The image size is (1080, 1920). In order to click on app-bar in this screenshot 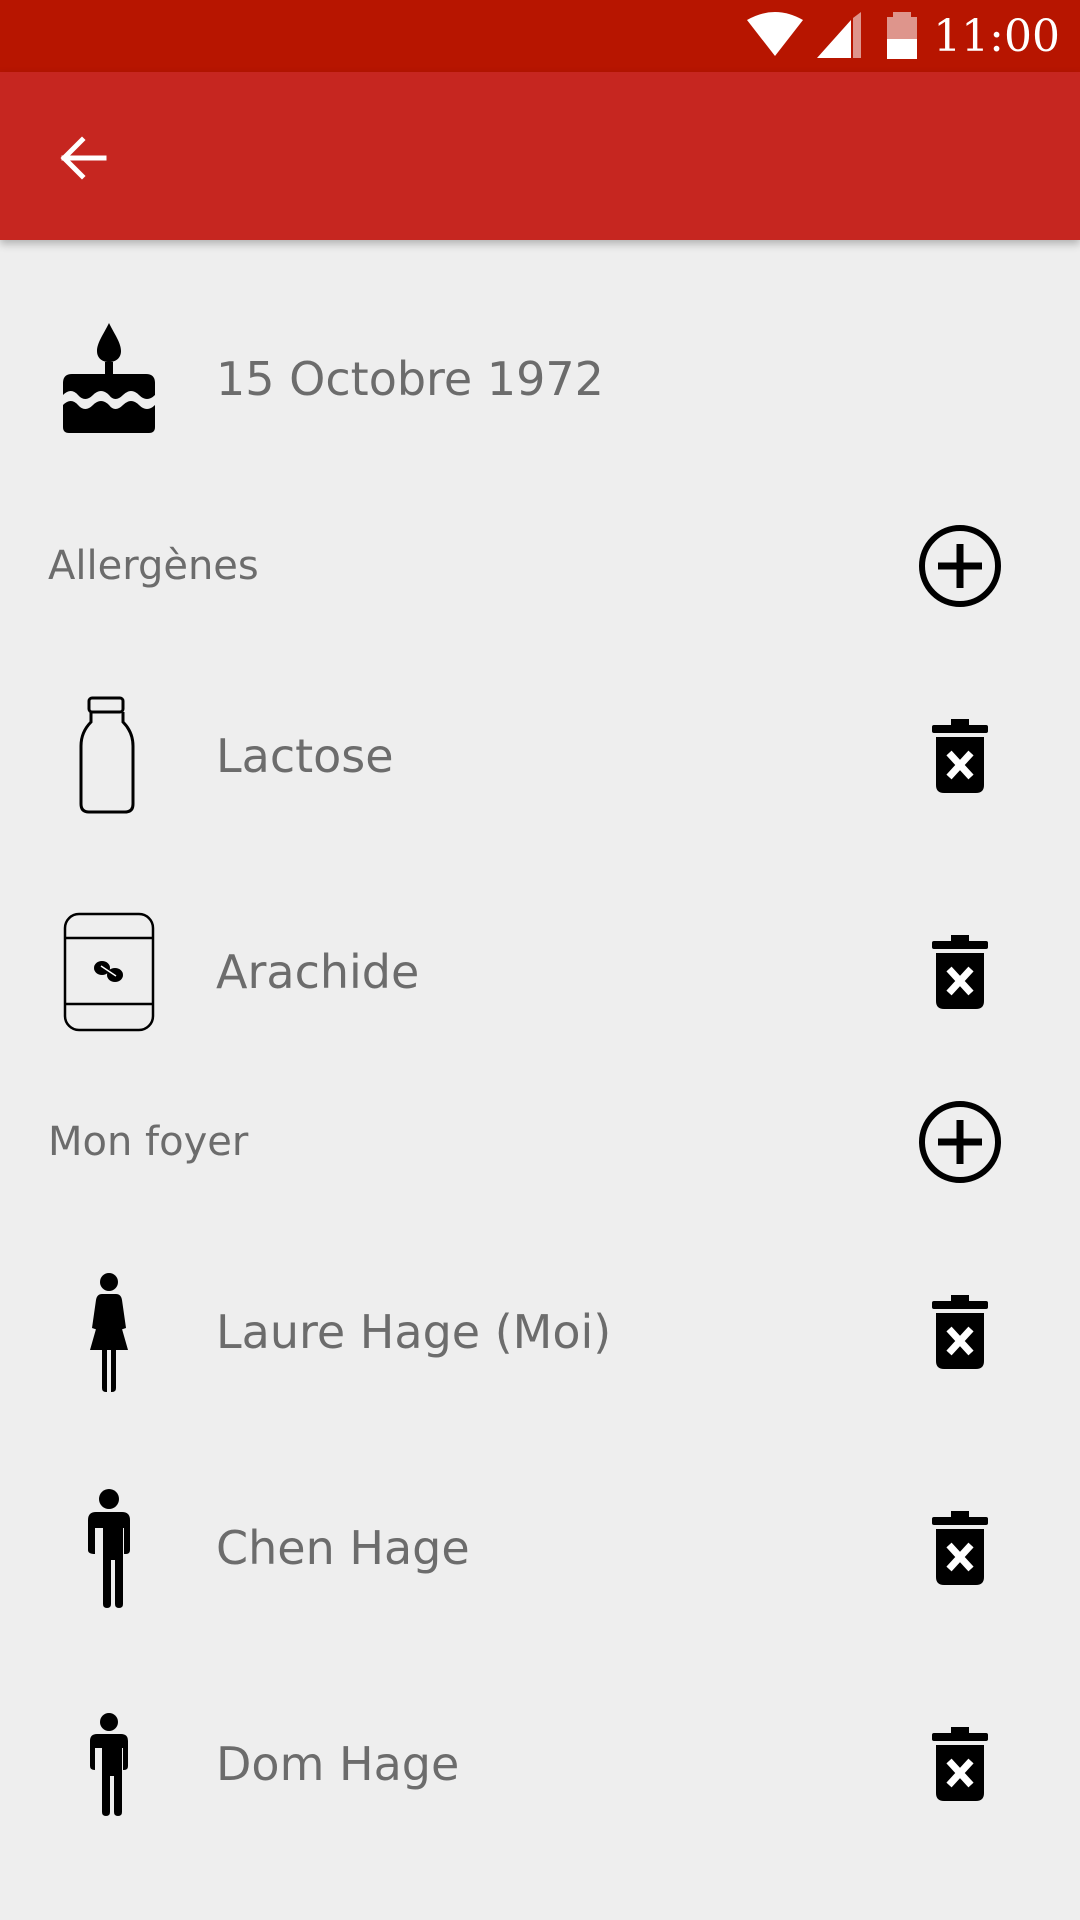, I will do `click(540, 156)`.